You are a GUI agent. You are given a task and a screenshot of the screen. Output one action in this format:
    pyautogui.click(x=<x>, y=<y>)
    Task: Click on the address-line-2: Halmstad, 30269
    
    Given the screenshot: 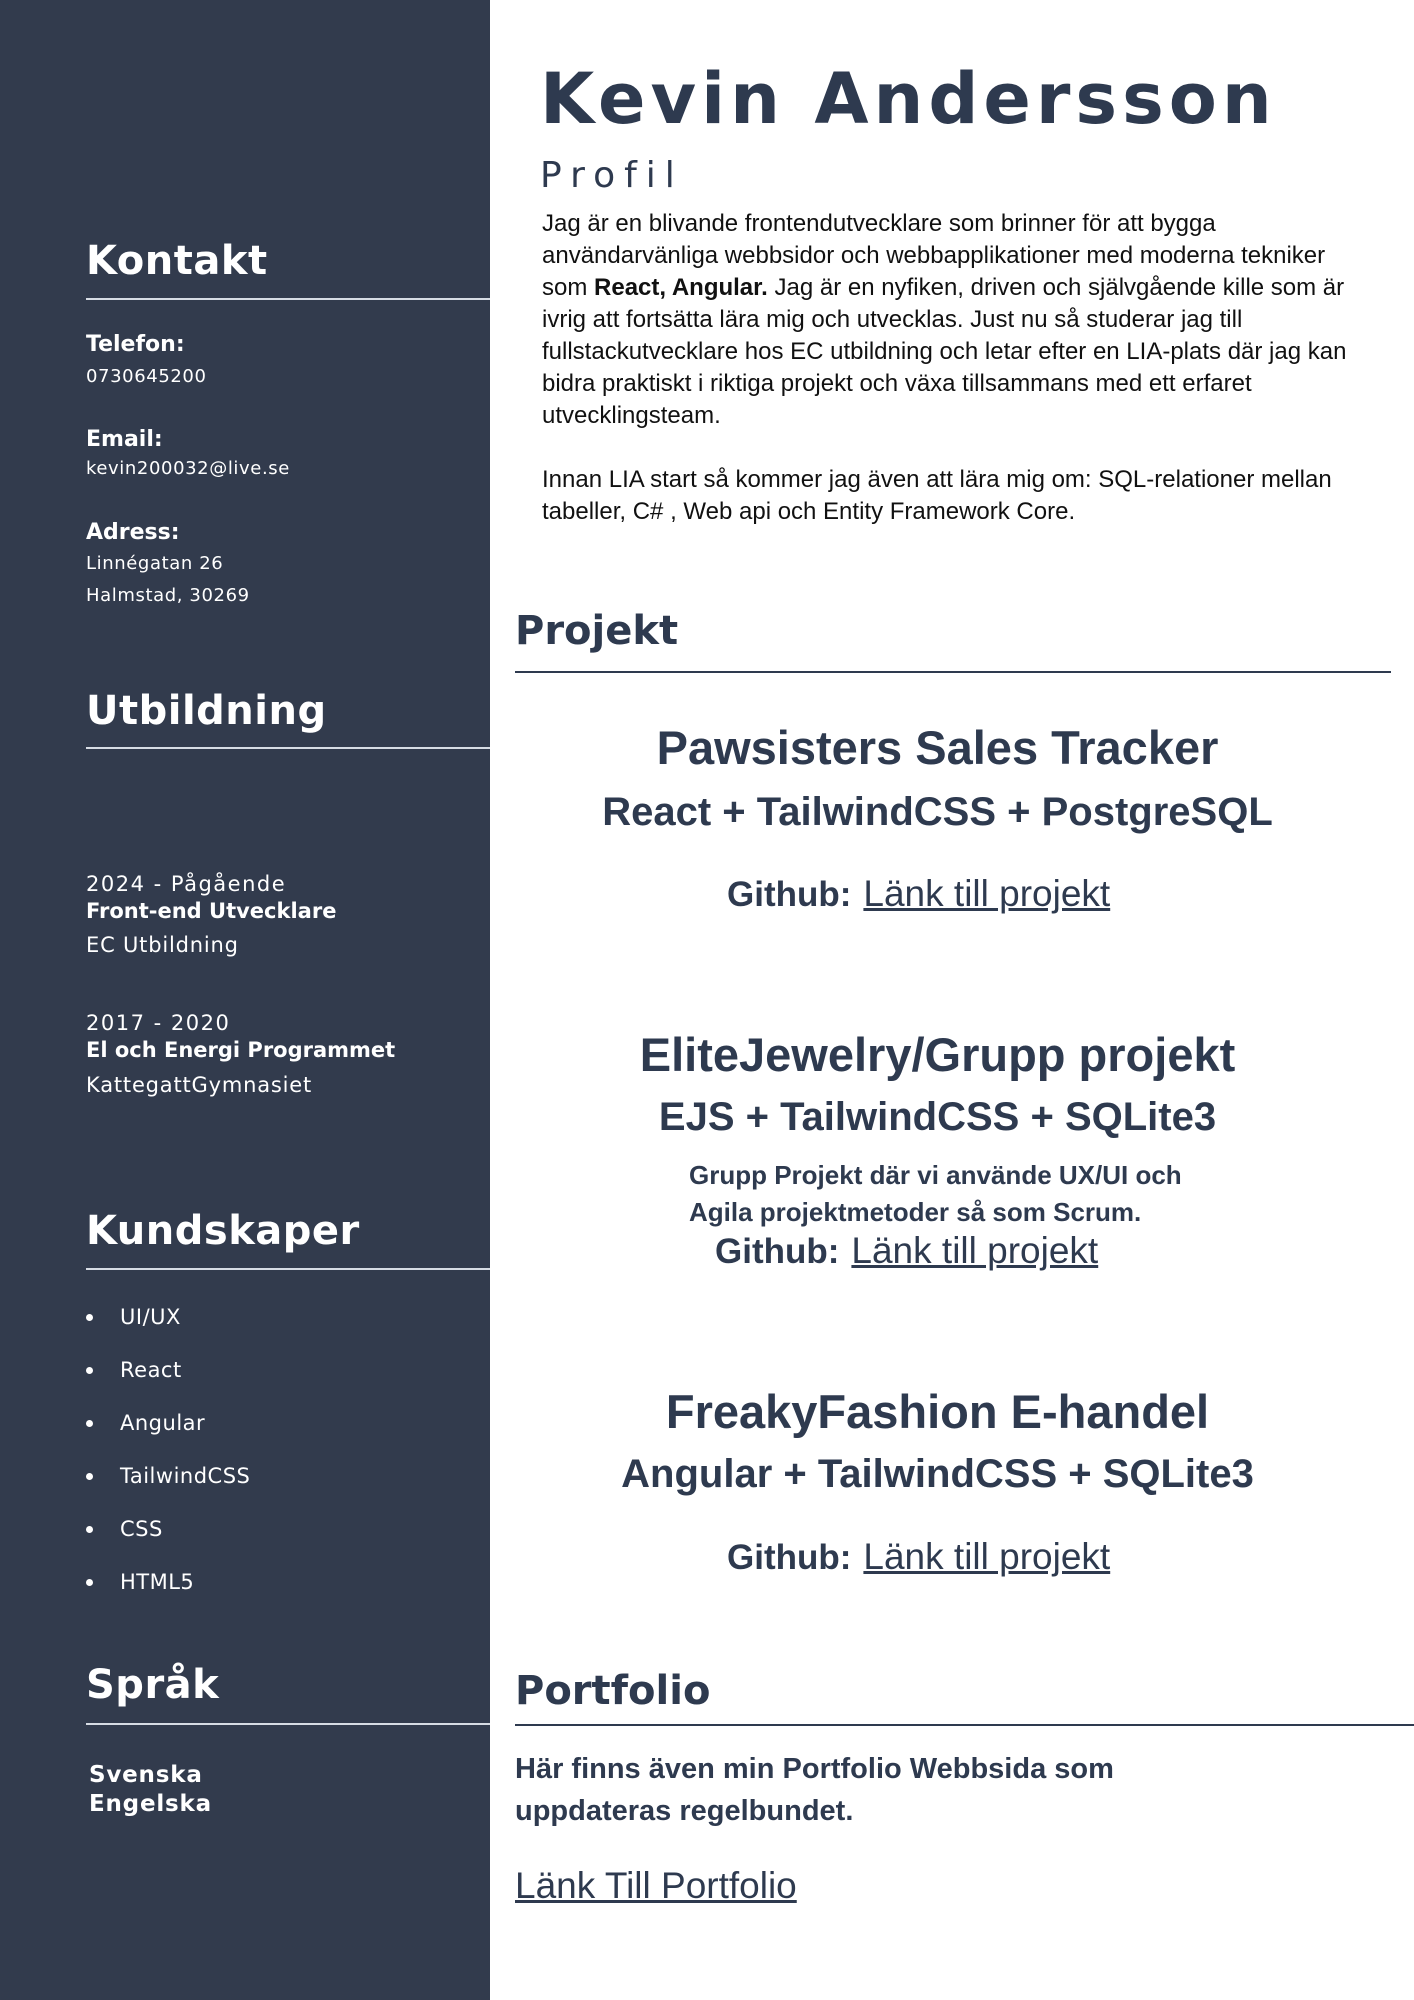 What is the action you would take?
    pyautogui.click(x=168, y=595)
    